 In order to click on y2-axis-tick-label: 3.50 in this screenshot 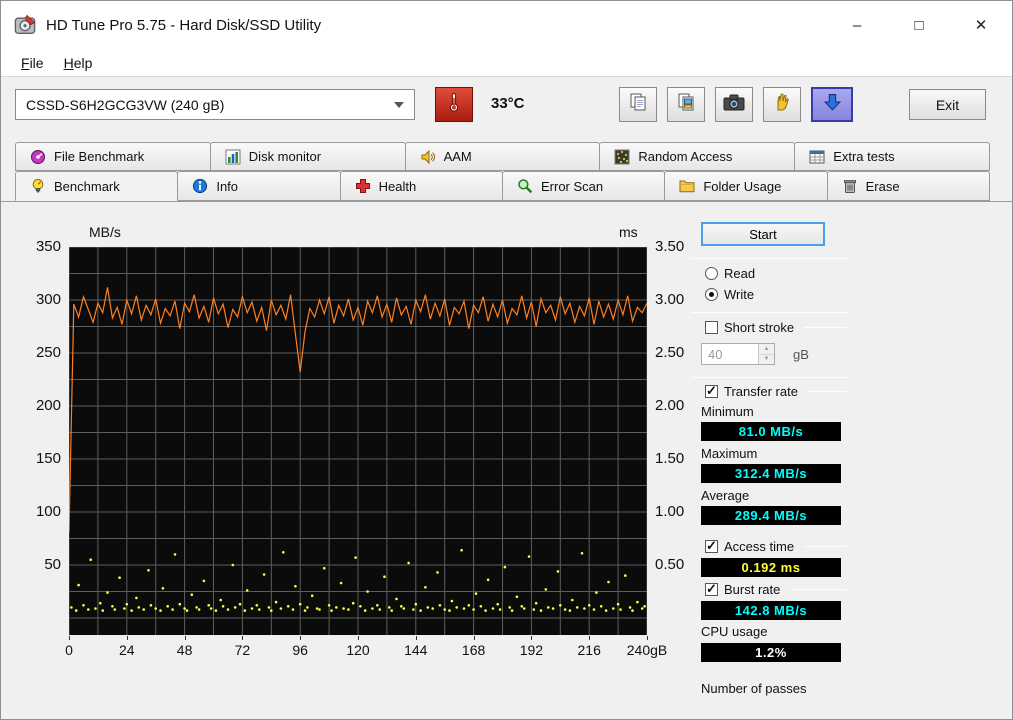, I will do `click(670, 246)`.